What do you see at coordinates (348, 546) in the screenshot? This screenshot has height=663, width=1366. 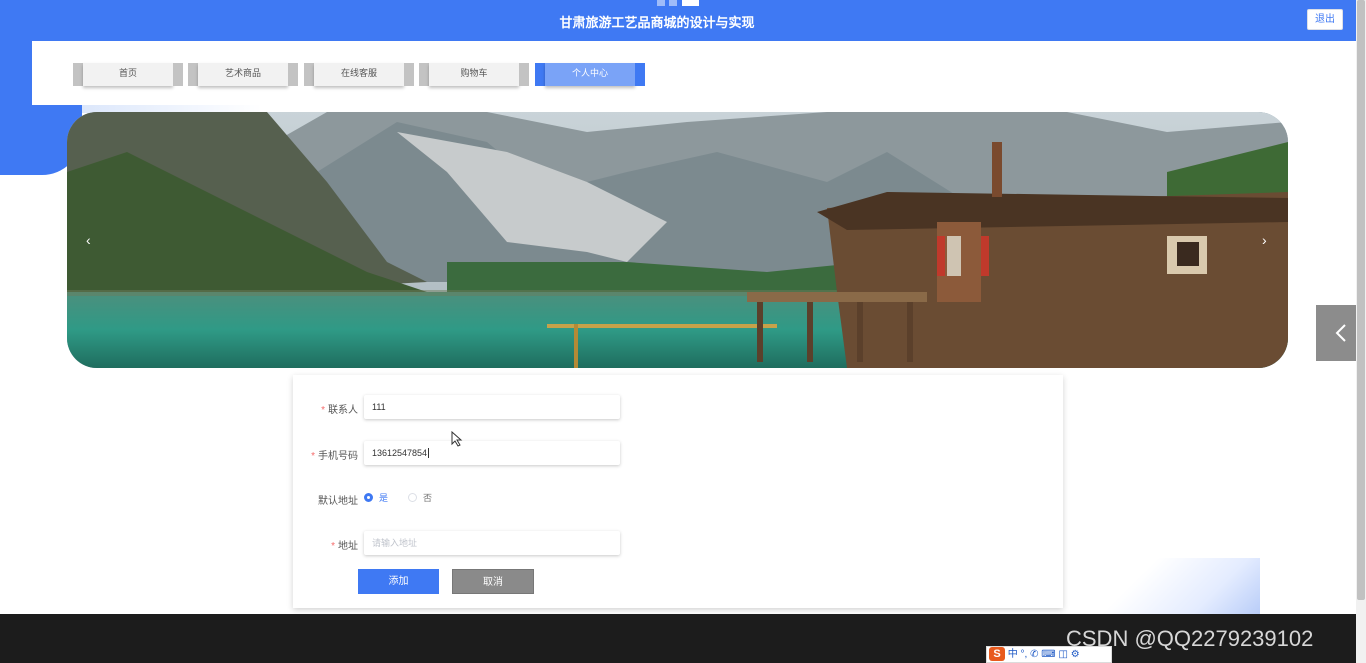 I see `address-label-text: 地址` at bounding box center [348, 546].